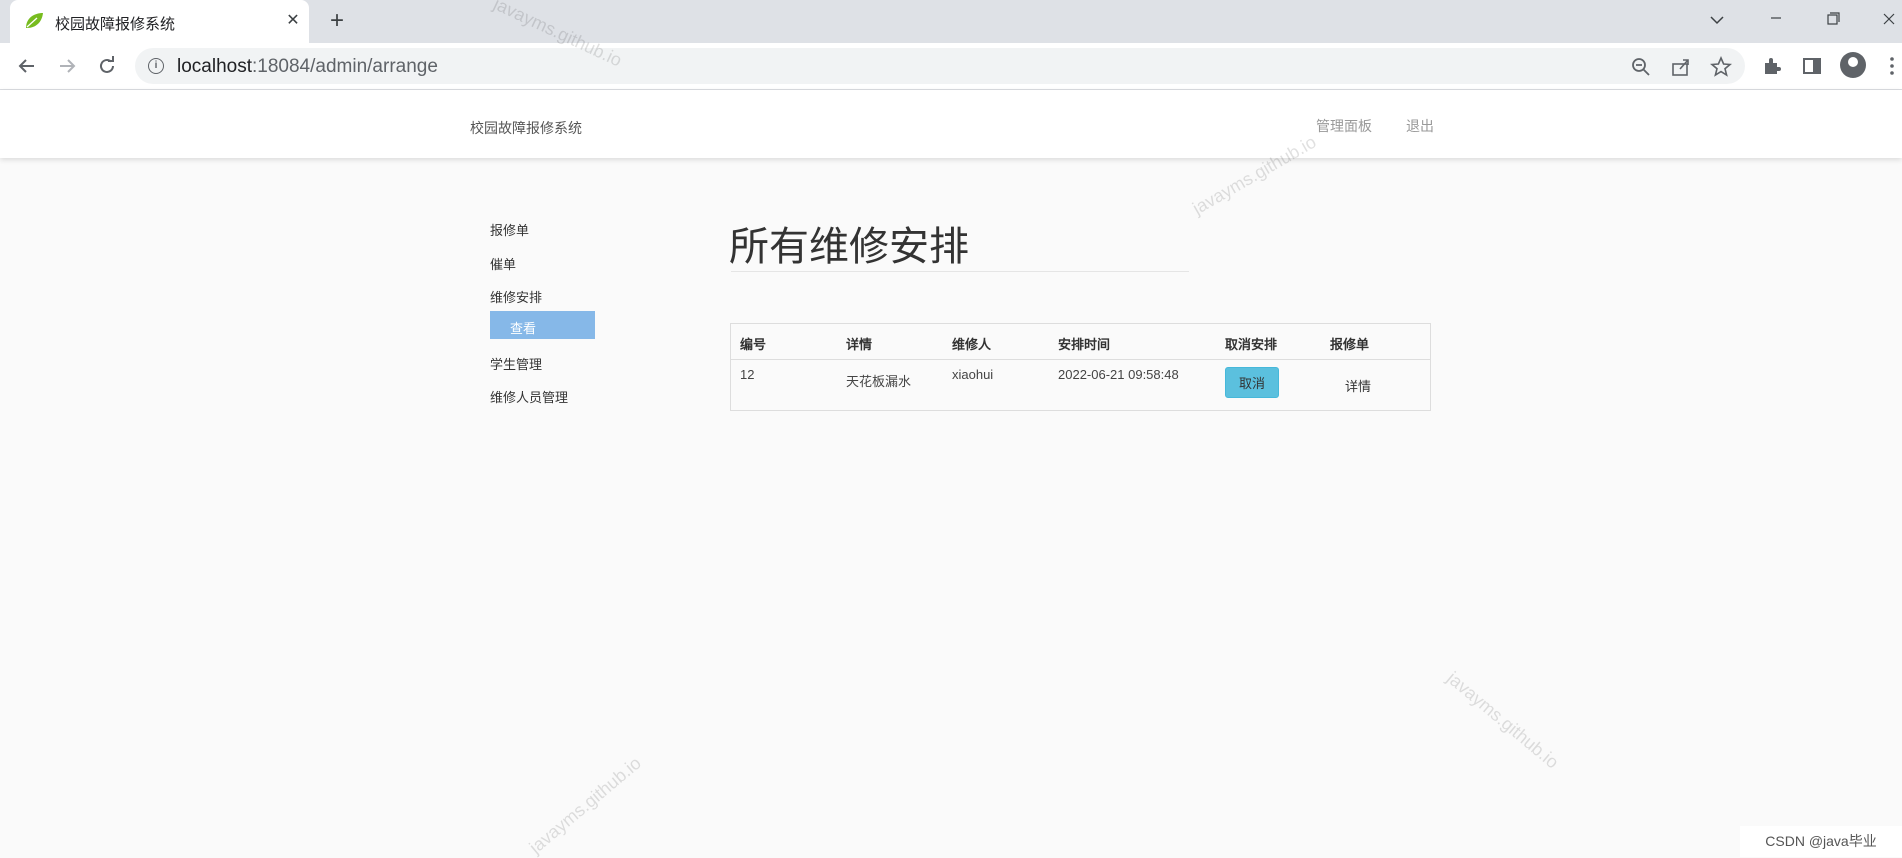 The width and height of the screenshot is (1902, 858). What do you see at coordinates (307, 67) in the screenshot?
I see `url-text: localhost:18084/admin/arrange` at bounding box center [307, 67].